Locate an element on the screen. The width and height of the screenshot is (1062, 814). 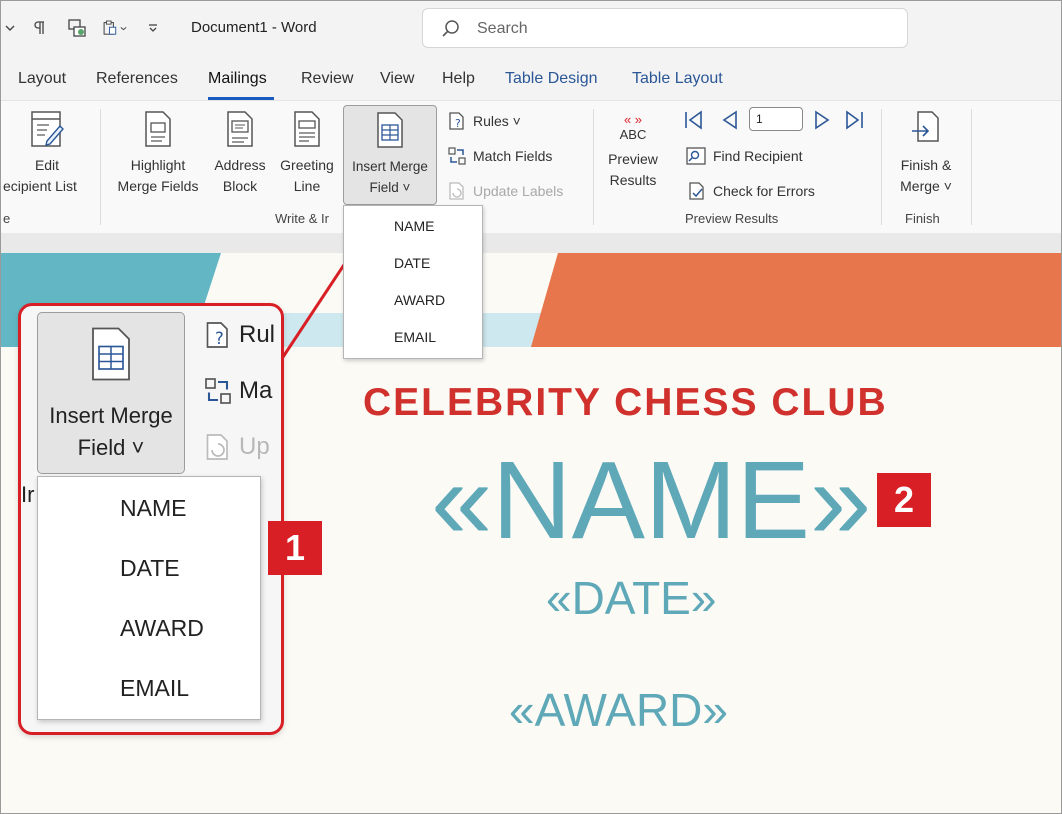
rules-icon: ? is located at coordinates (217, 335).